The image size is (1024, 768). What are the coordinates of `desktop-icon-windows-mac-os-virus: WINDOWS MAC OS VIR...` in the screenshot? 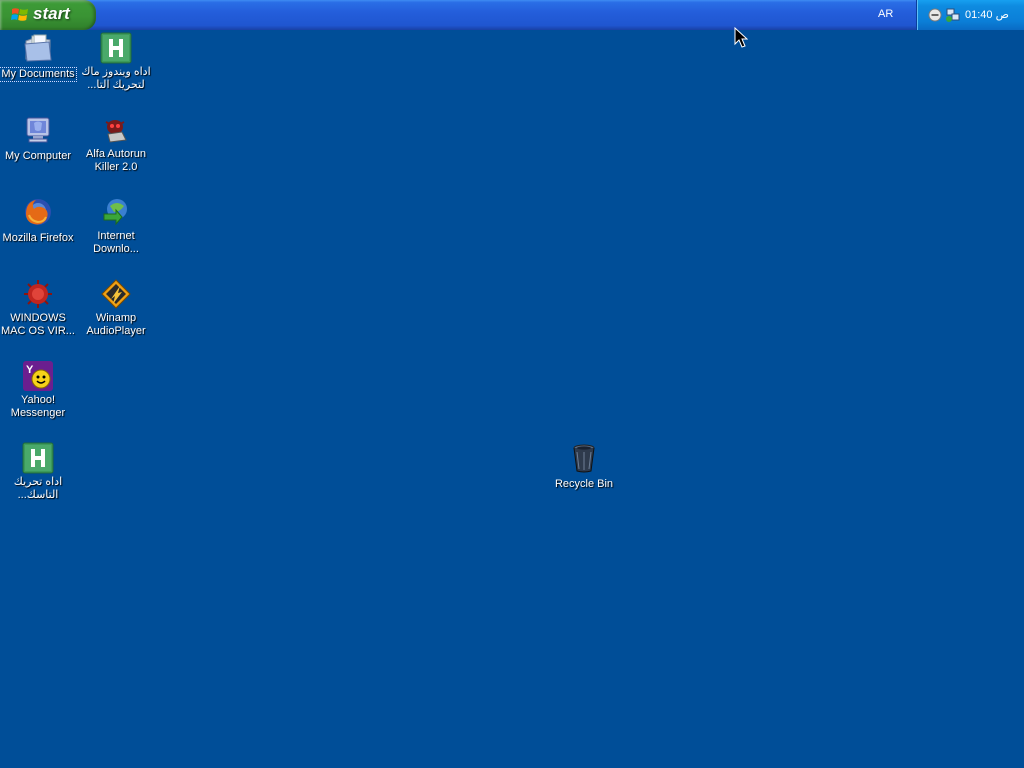 It's located at (38, 308).